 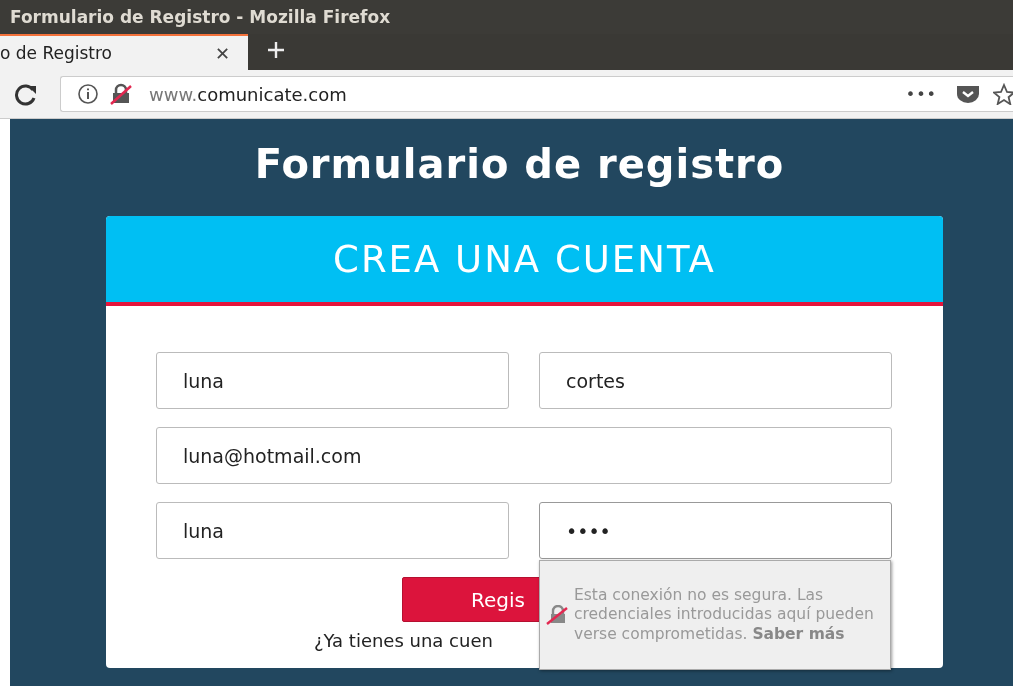 I want to click on url-text: www.comunicate.com, so click(x=248, y=94).